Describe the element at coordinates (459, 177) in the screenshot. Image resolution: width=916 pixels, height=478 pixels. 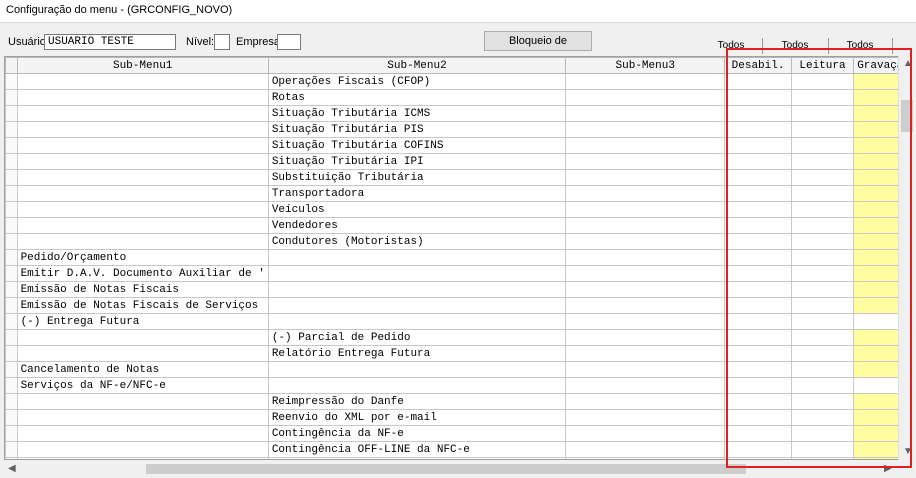
I see `table-row: Substituição Tributária` at that location.